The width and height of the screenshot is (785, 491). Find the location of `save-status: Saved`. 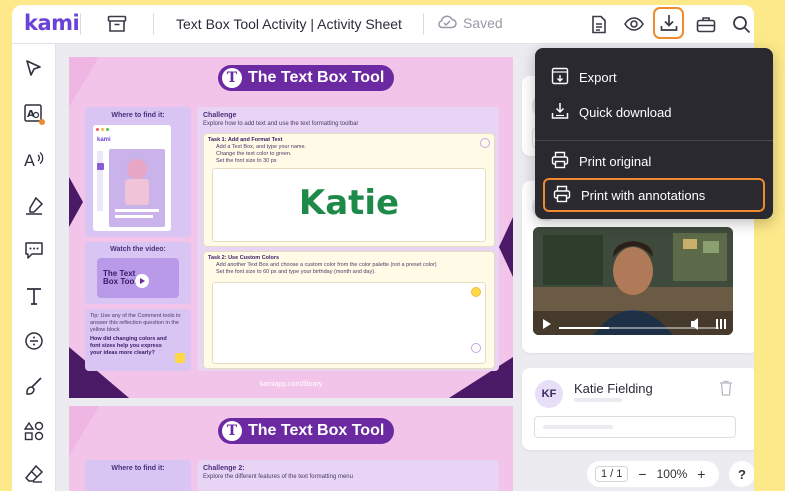

save-status: Saved is located at coordinates (470, 23).